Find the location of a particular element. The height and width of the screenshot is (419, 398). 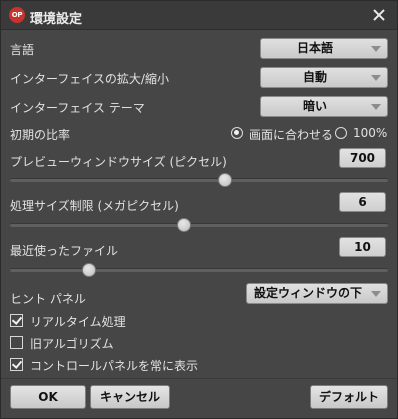

default-button: デフォルト is located at coordinates (349, 397).